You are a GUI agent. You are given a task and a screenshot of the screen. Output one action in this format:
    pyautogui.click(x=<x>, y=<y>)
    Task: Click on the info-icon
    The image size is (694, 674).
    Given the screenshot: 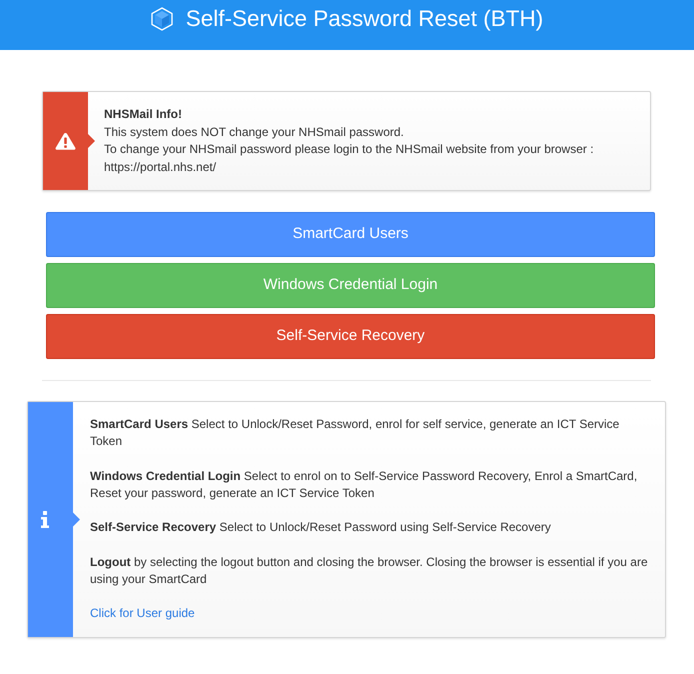 What is the action you would take?
    pyautogui.click(x=45, y=519)
    